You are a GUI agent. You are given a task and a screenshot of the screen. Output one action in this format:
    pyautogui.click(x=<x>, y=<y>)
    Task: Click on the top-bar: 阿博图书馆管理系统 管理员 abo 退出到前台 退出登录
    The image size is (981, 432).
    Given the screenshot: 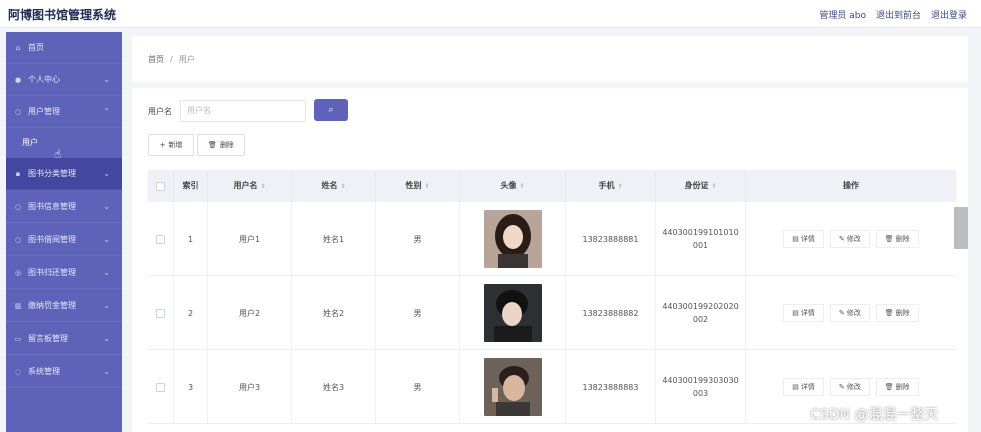 What is the action you would take?
    pyautogui.click(x=490, y=14)
    